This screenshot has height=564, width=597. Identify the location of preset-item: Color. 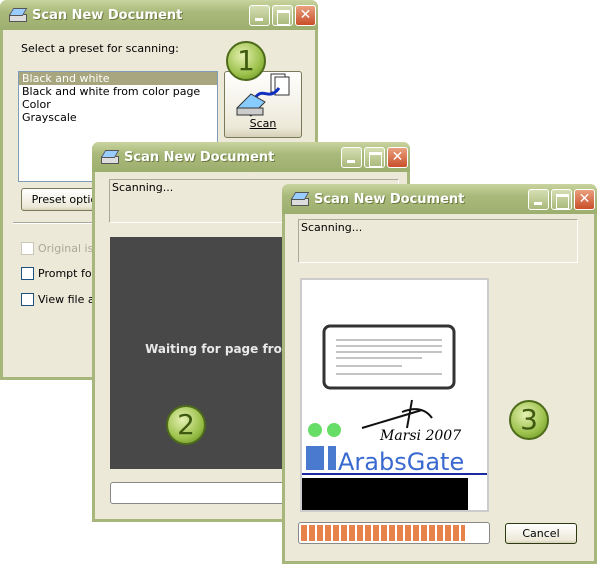
(118, 104).